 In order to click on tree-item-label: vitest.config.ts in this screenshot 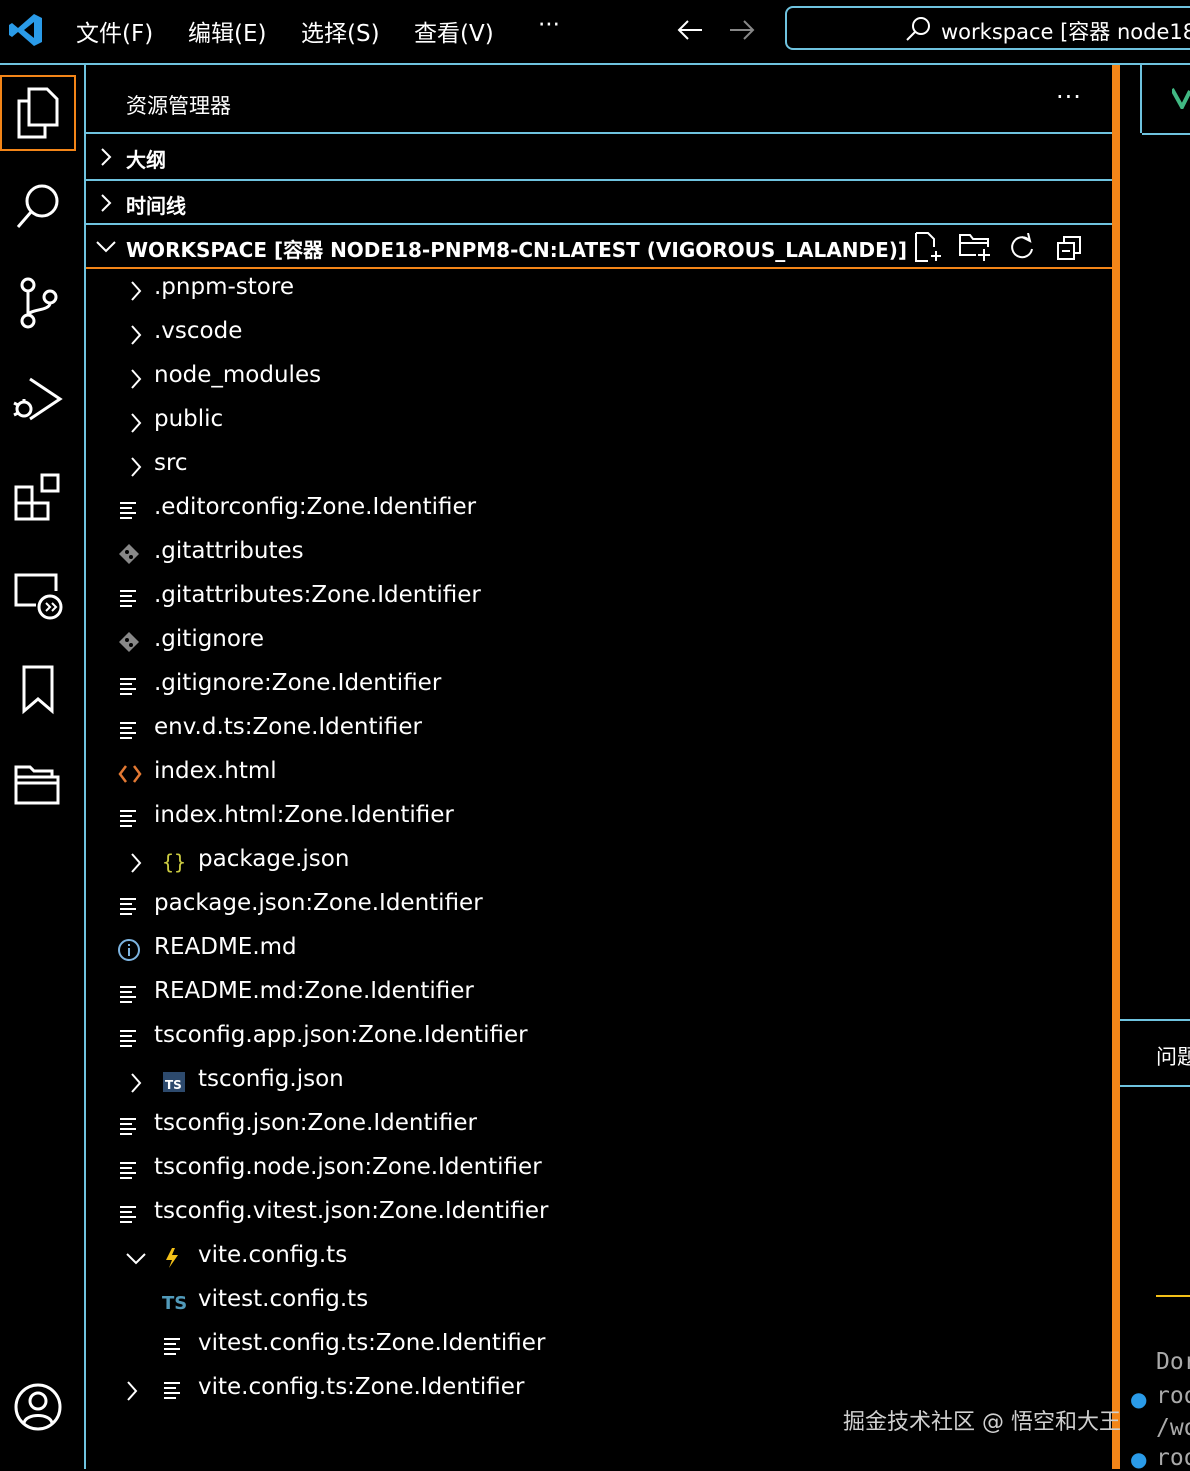, I will do `click(283, 1299)`.